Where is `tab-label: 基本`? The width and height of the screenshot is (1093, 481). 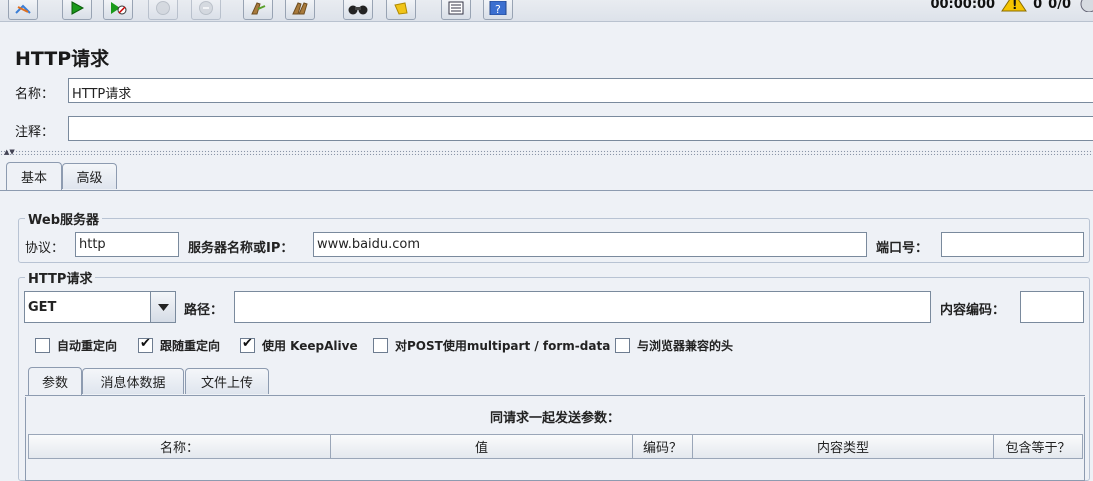 tab-label: 基本 is located at coordinates (33, 178).